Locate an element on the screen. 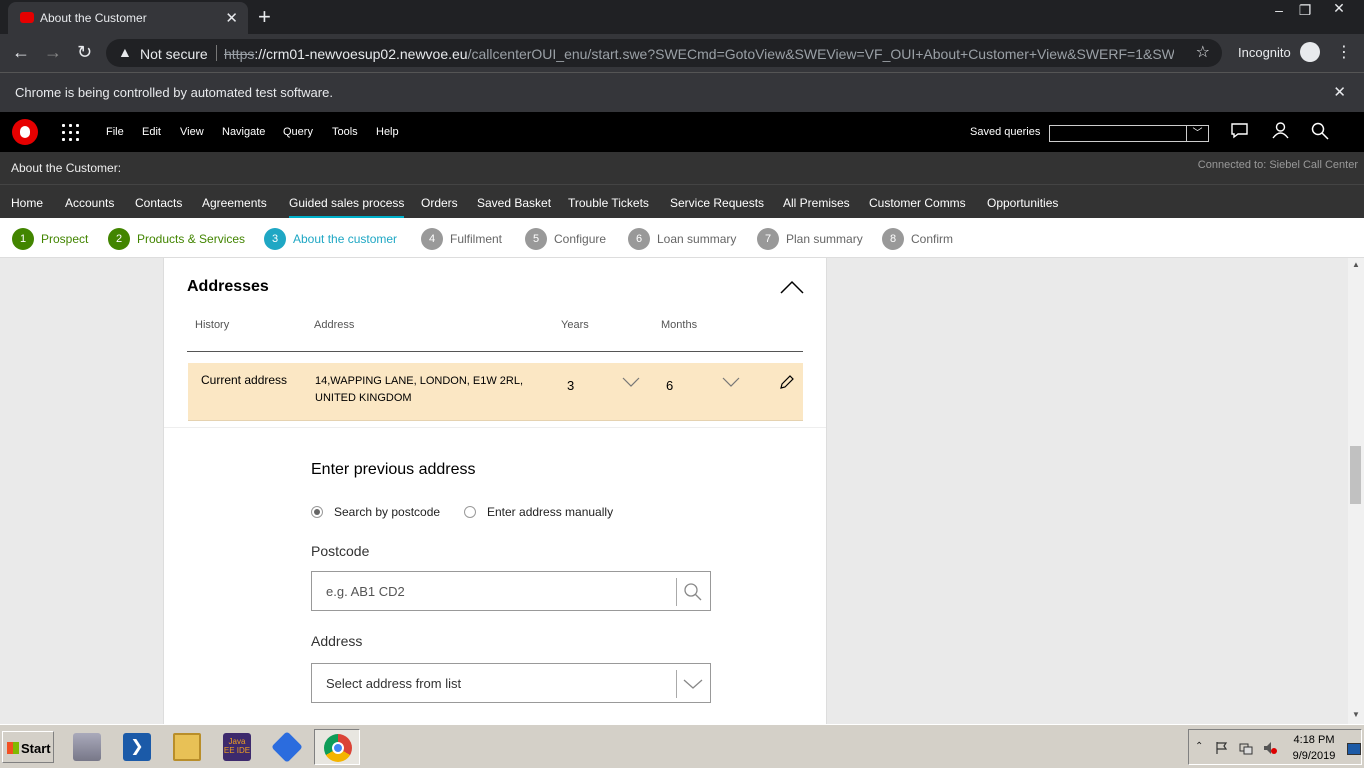 The height and width of the screenshot is (768, 1364). windows-logo-icon is located at coordinates (13, 748).